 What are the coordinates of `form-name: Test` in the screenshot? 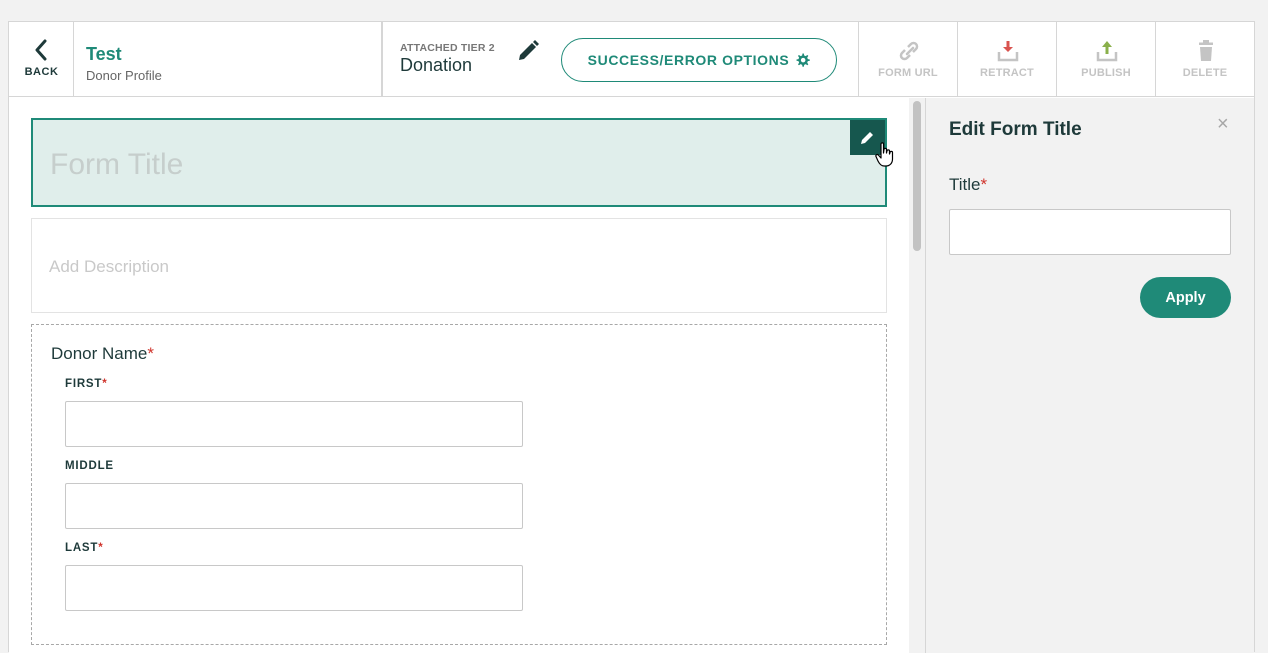 It's located at (104, 54).